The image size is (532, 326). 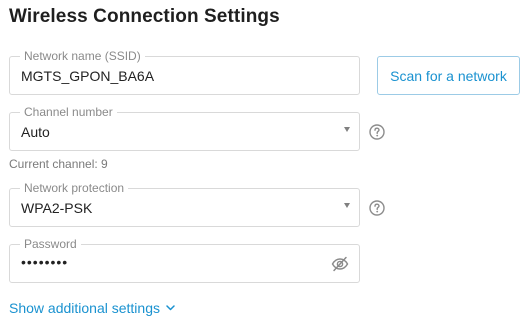 What do you see at coordinates (74, 188) in the screenshot?
I see `protection-label: Network protection` at bounding box center [74, 188].